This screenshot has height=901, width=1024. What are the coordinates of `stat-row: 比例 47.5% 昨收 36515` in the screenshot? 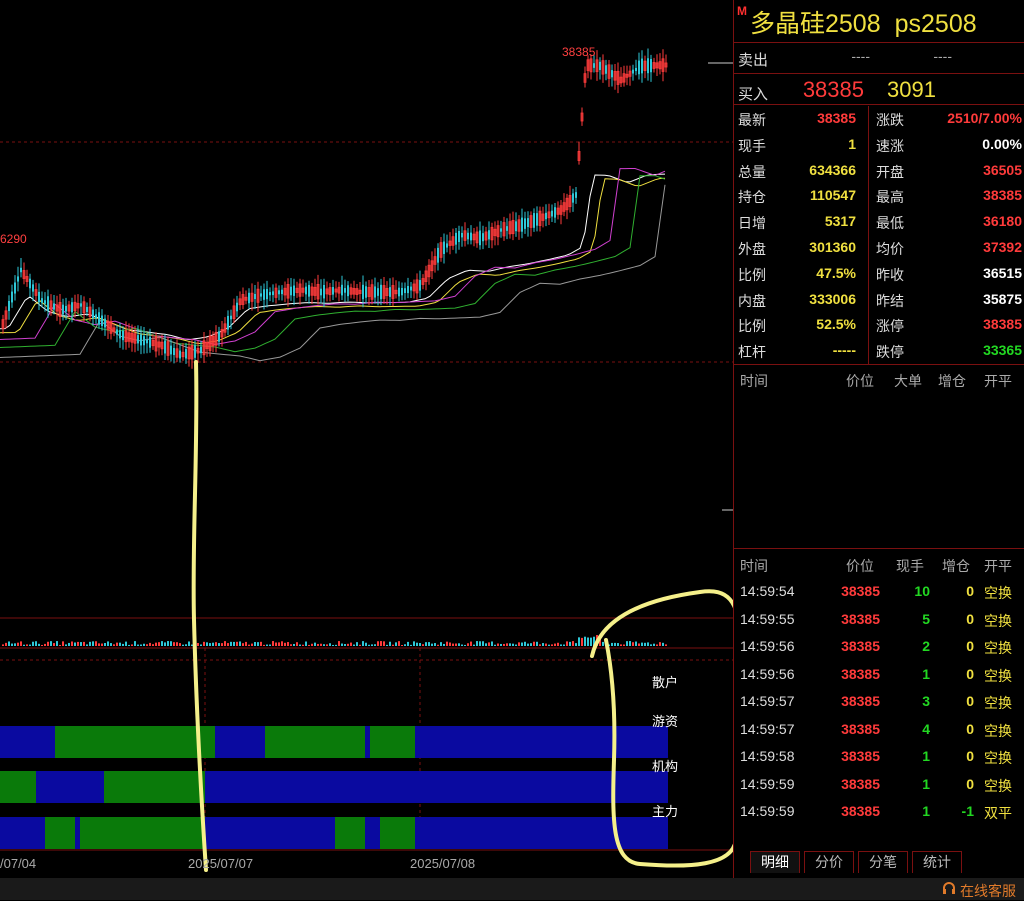 It's located at (879, 274).